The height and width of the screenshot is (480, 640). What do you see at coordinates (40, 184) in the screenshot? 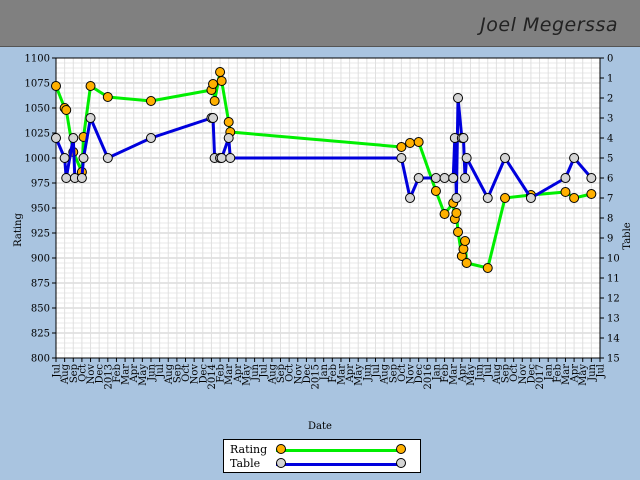
I see `y-tick-label: 975` at bounding box center [40, 184].